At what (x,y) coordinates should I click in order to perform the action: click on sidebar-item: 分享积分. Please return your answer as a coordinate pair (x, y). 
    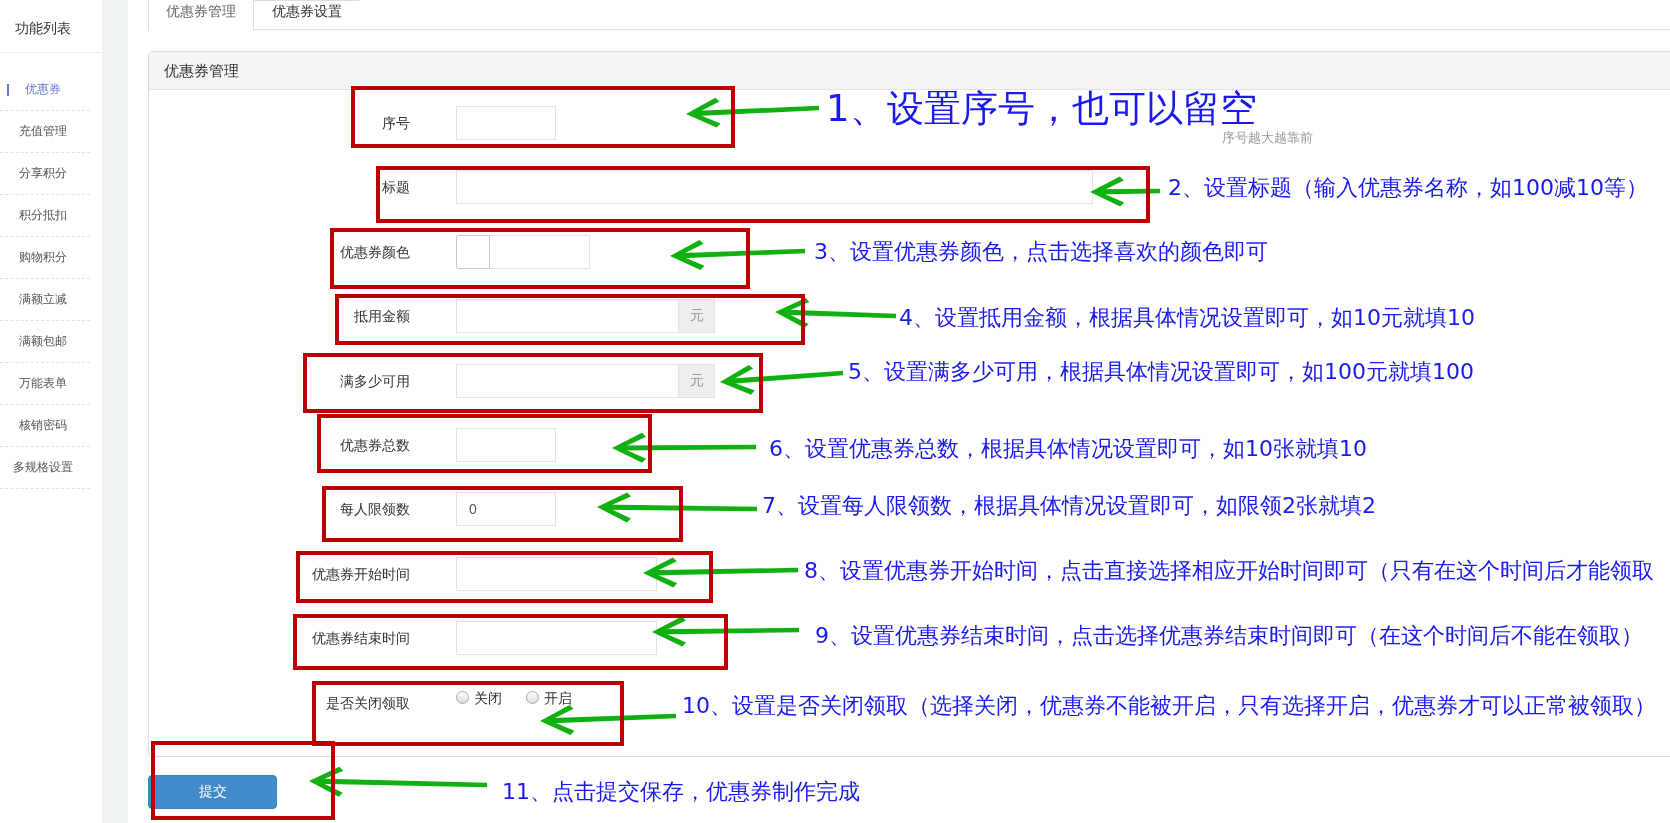
    Looking at the image, I should click on (45, 174).